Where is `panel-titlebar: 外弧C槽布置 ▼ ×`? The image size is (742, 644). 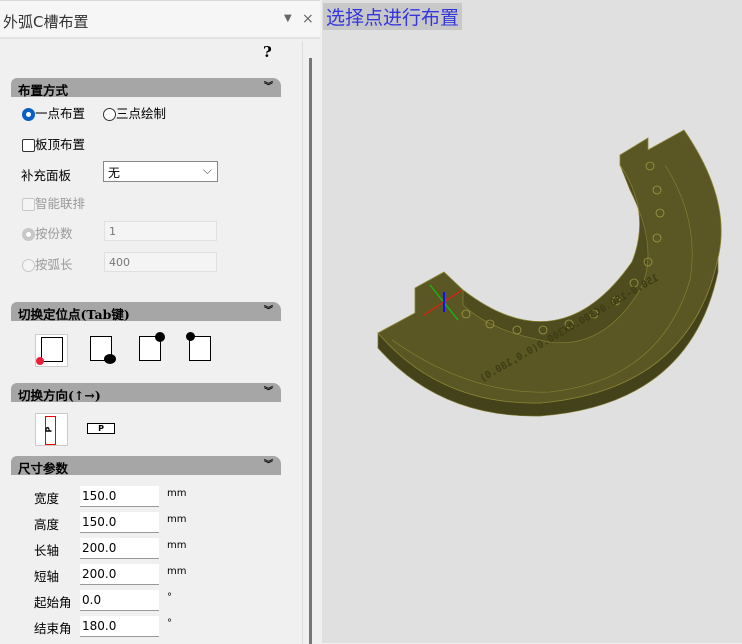 panel-titlebar: 外弧C槽布置 ▼ × is located at coordinates (160, 20).